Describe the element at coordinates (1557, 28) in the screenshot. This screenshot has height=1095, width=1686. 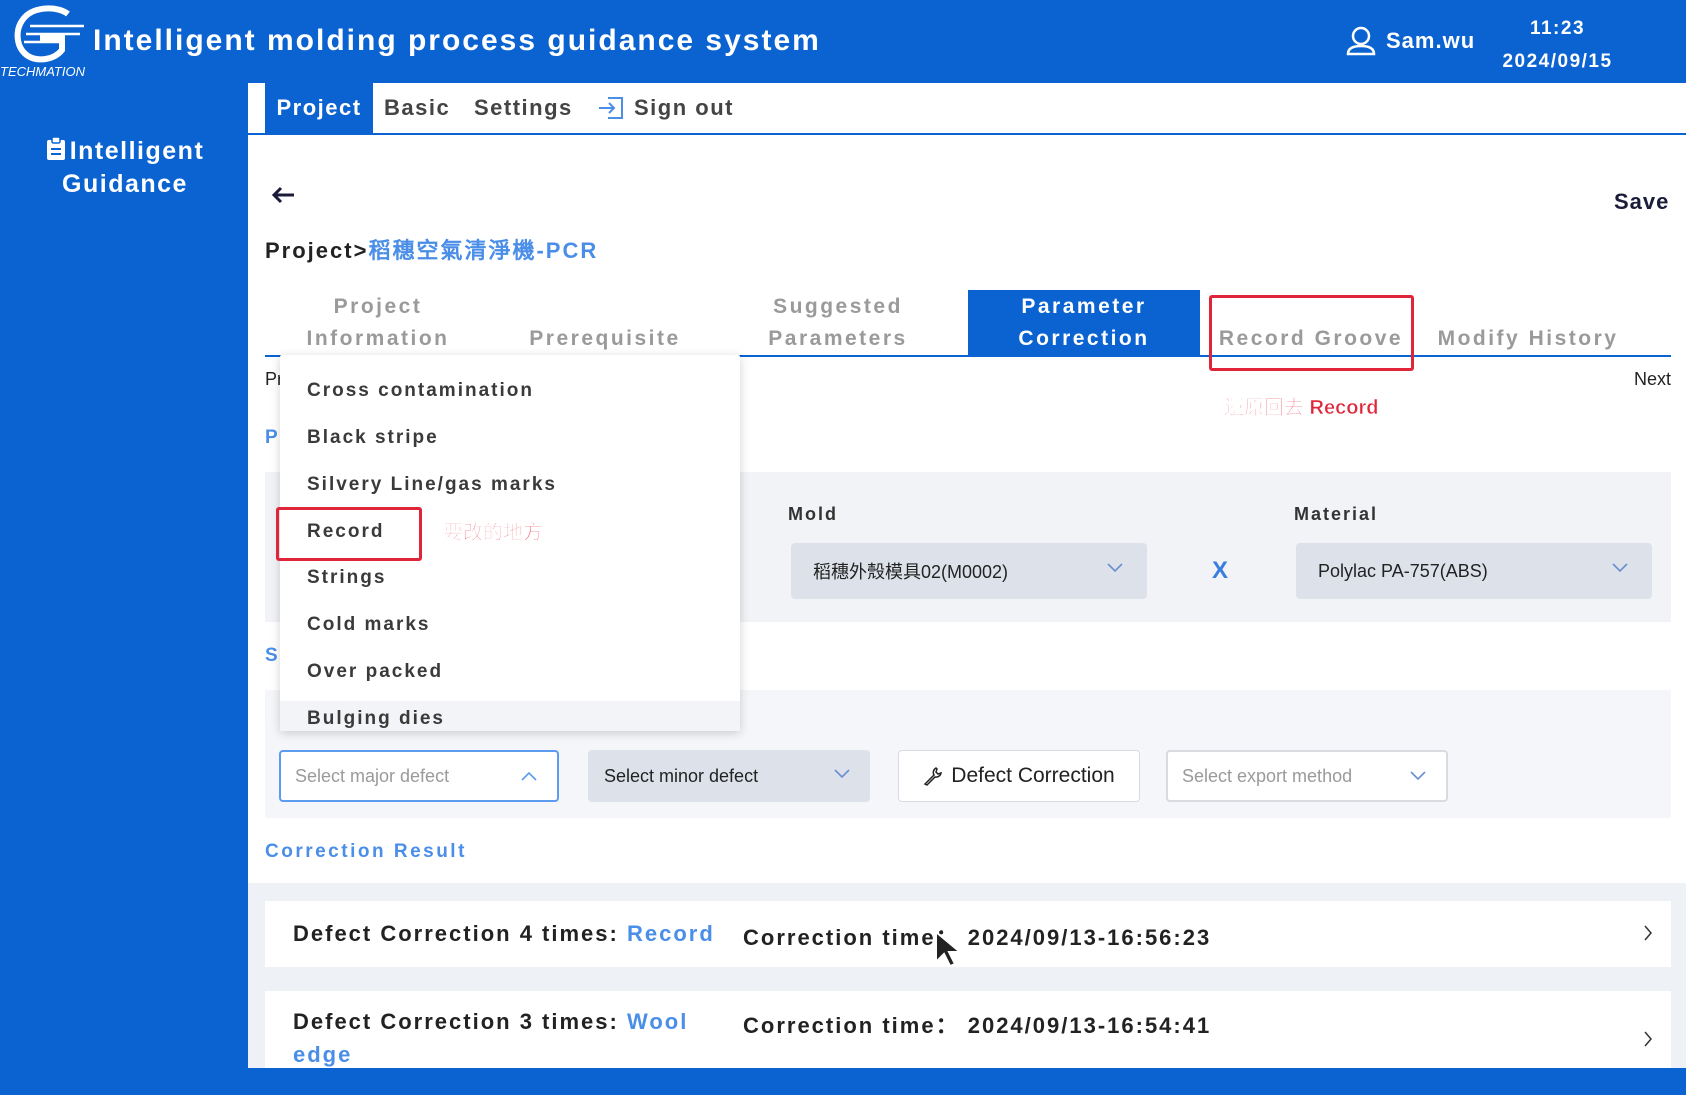
I see `clock-time: 11:23` at that location.